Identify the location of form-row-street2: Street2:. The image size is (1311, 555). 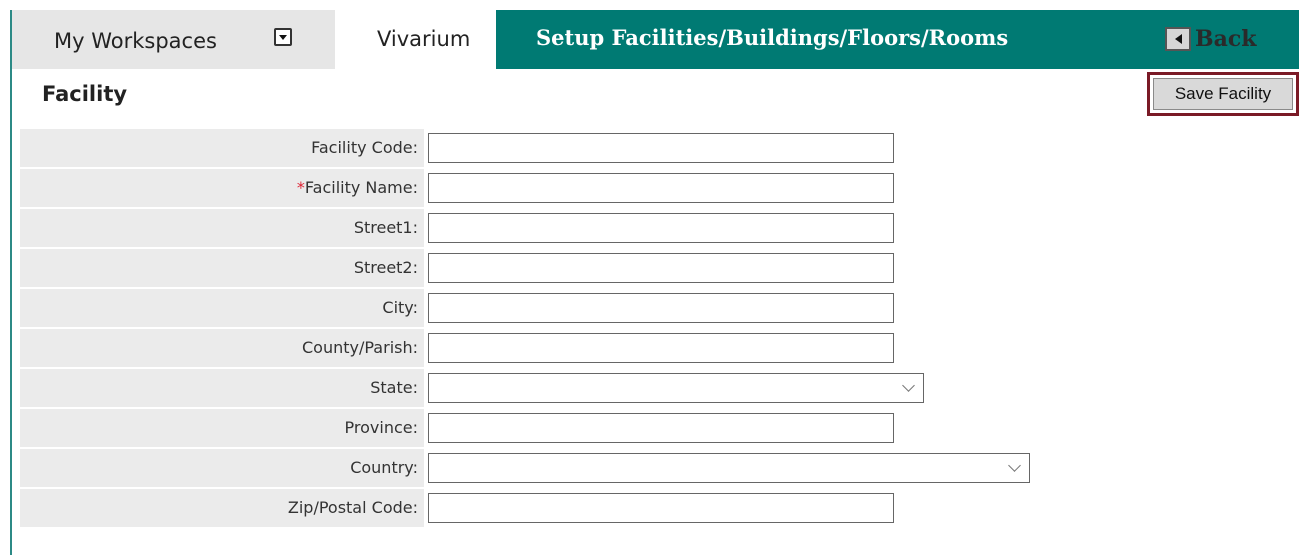
(659, 268).